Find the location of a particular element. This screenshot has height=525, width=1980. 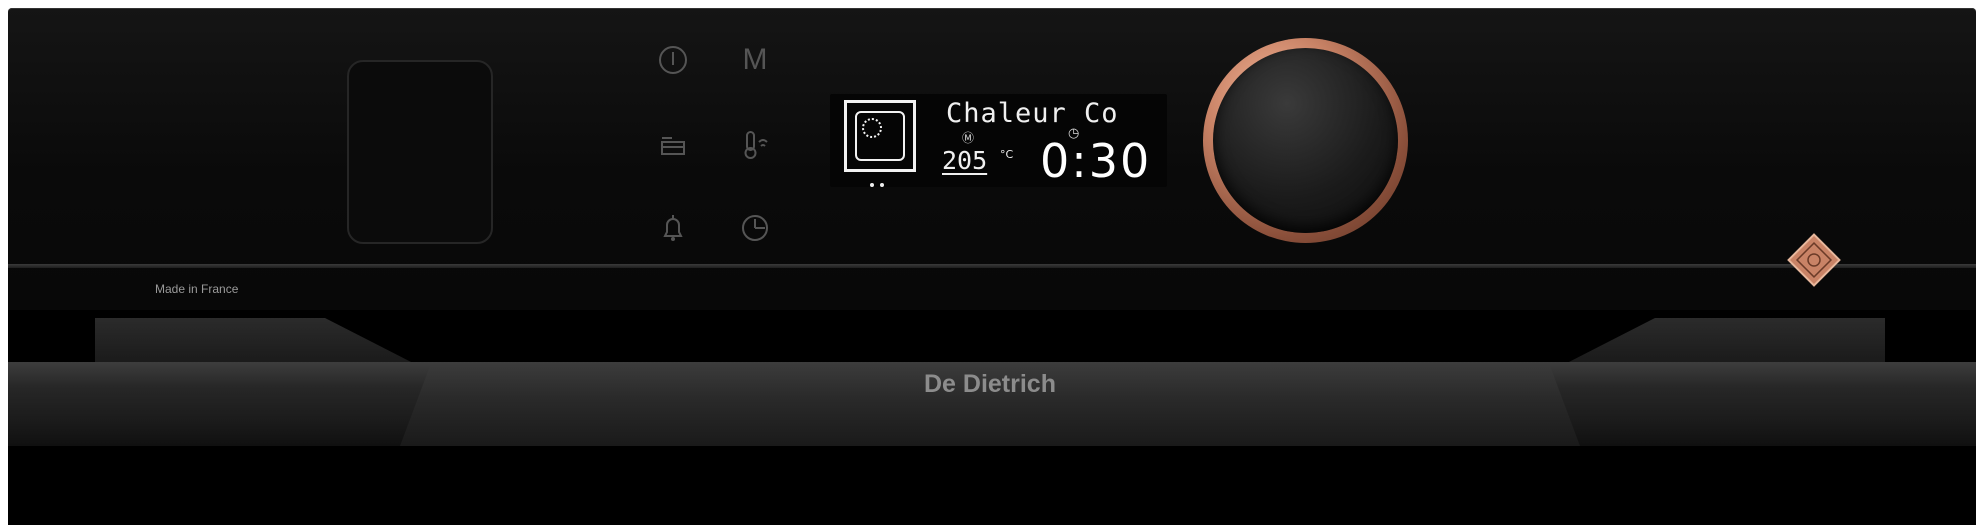

mode-text: Chaleur Co is located at coordinates (1032, 113).